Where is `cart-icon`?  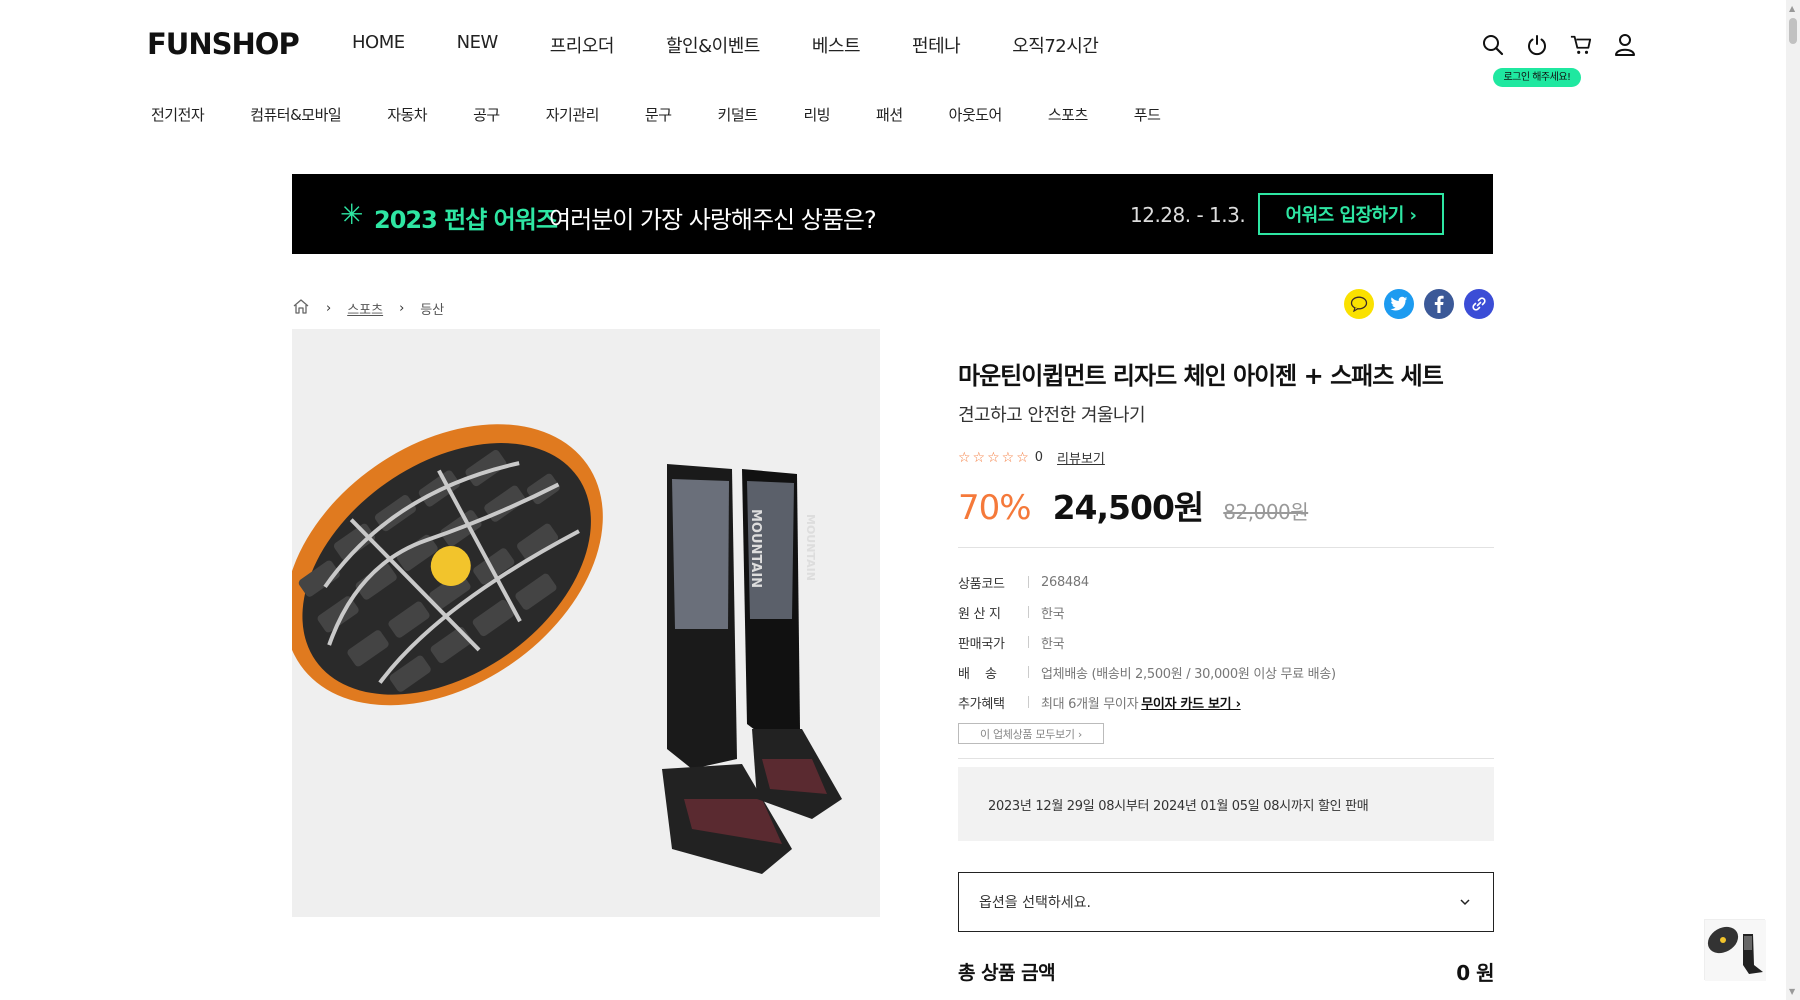
cart-icon is located at coordinates (1581, 45).